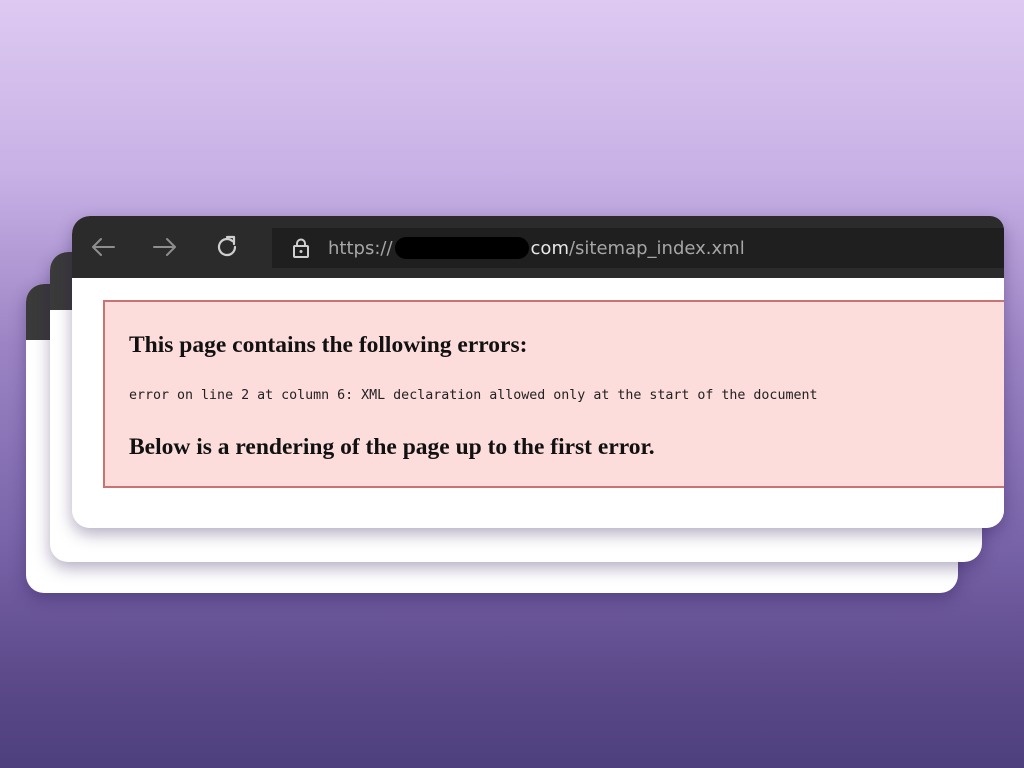 The height and width of the screenshot is (768, 1024). I want to click on forward-button, so click(165, 247).